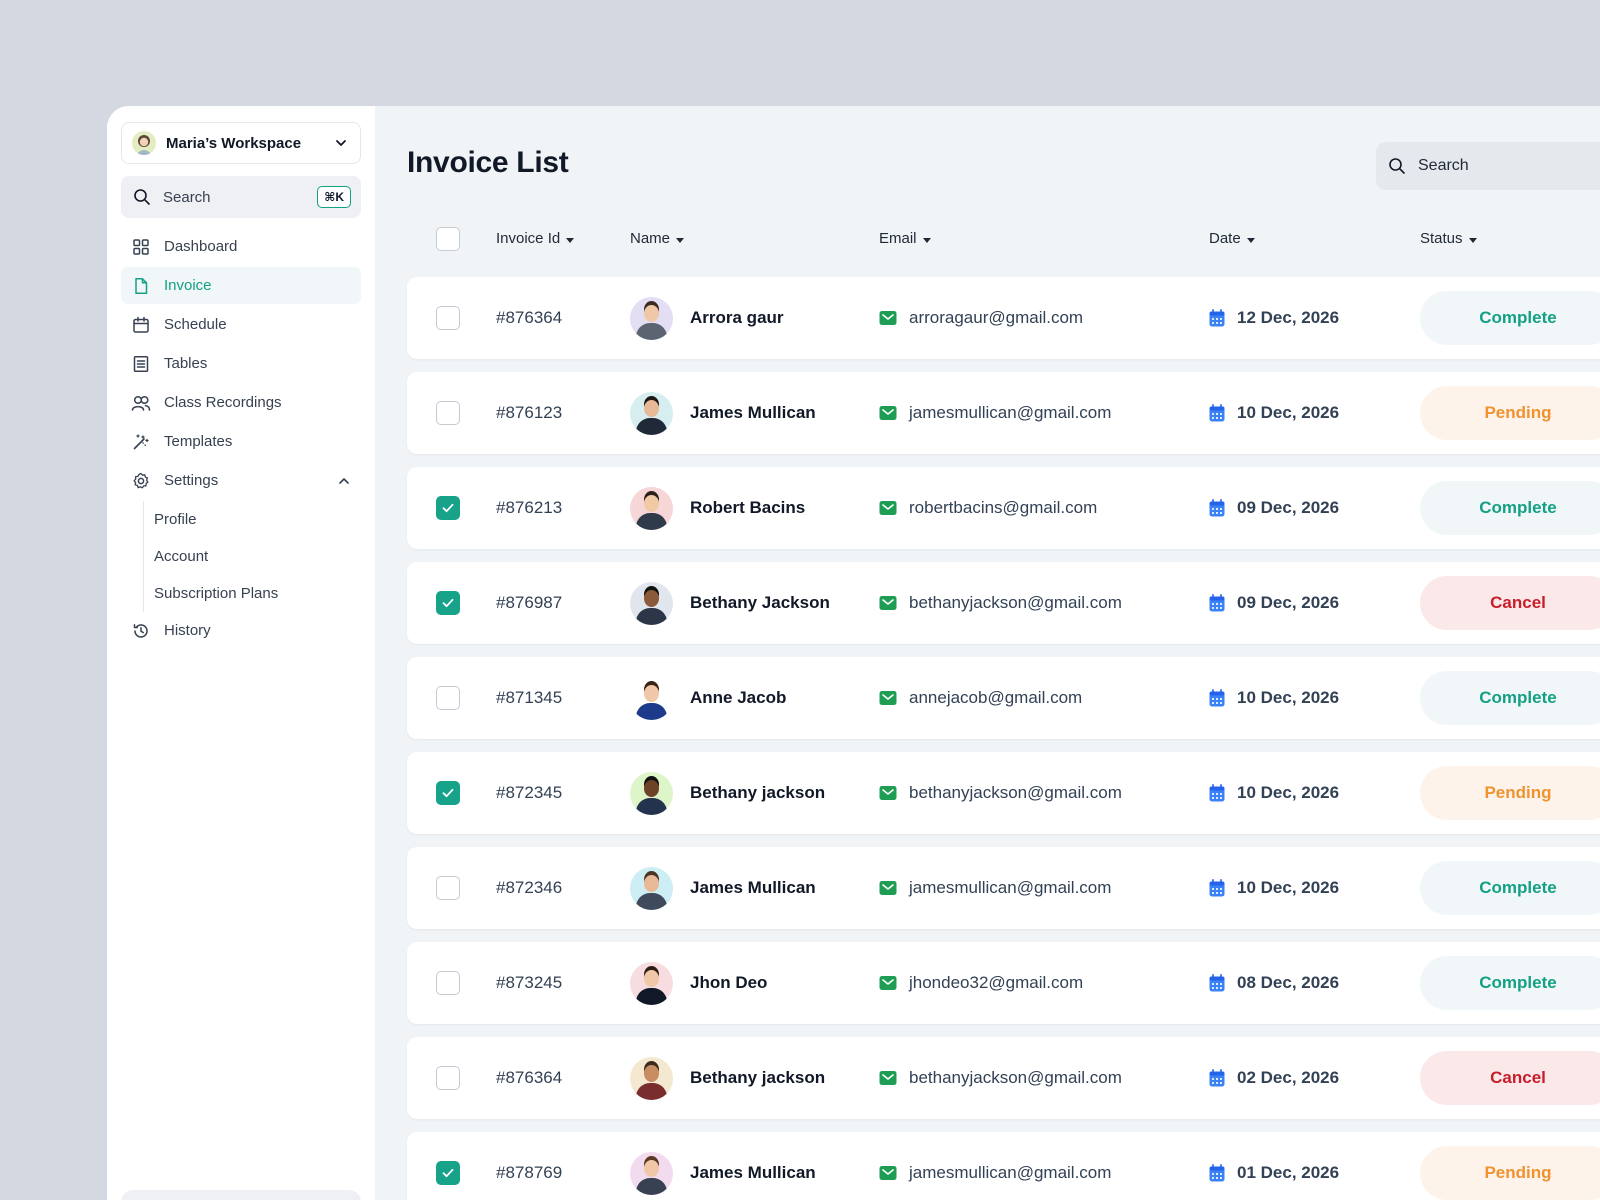 This screenshot has width=1600, height=1200. What do you see at coordinates (738, 697) in the screenshot?
I see `customer-name: Anne Jacob` at bounding box center [738, 697].